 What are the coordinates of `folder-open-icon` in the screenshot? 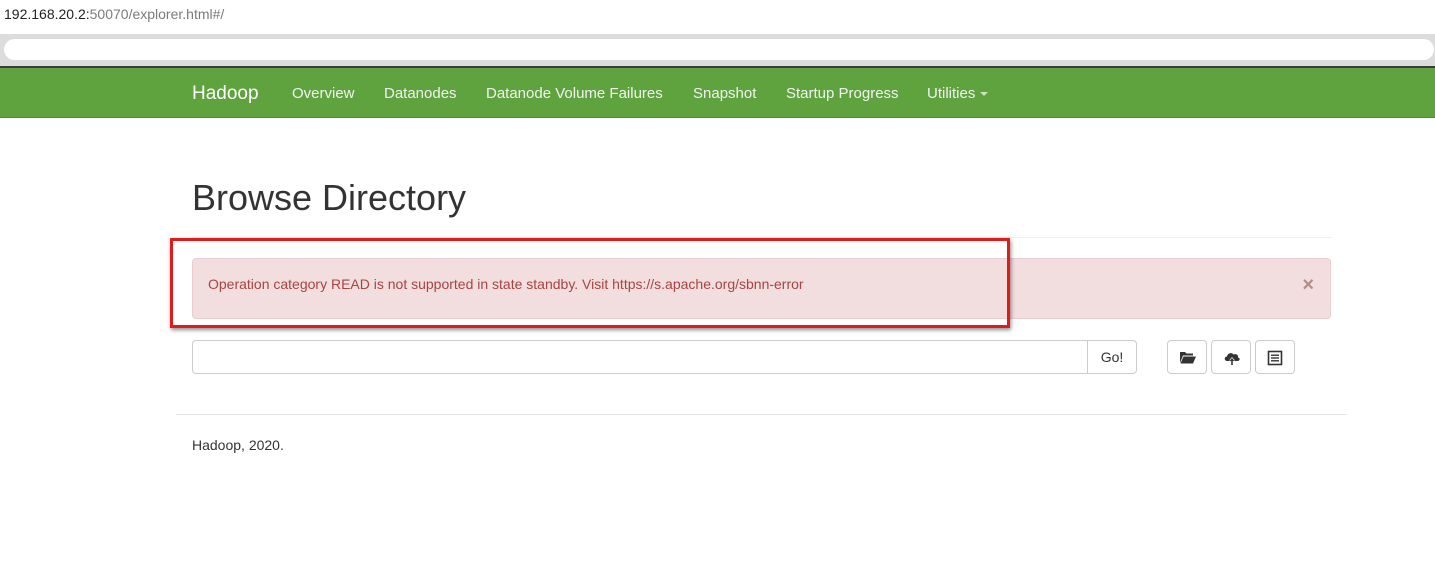 It's located at (1188, 358).